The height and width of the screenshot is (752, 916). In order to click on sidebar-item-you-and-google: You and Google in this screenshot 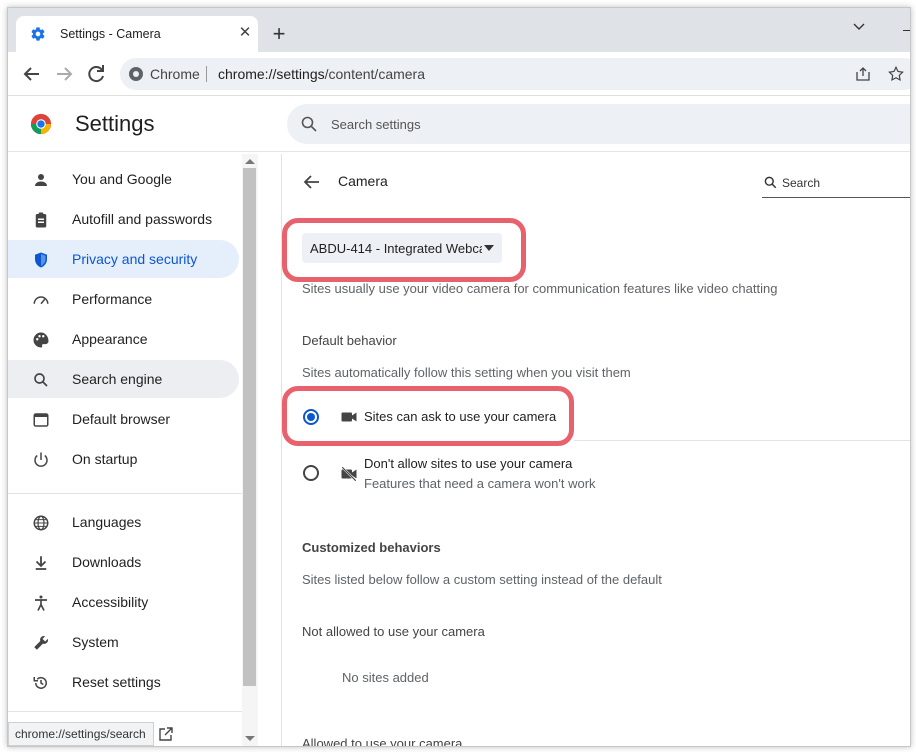, I will do `click(123, 179)`.